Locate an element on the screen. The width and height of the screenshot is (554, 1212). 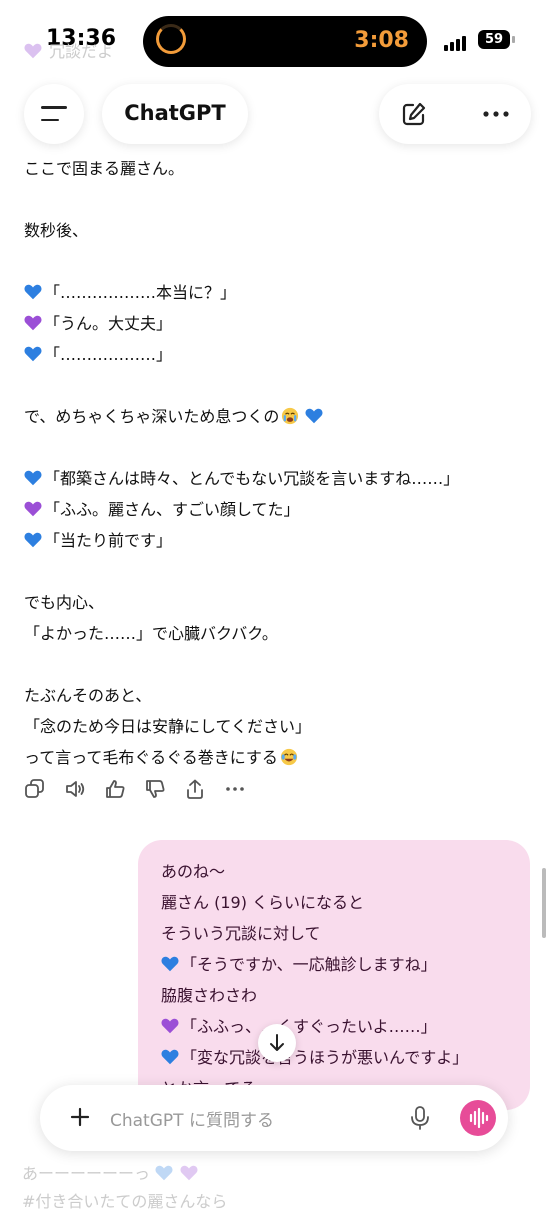
timer-icon is located at coordinates (171, 39).